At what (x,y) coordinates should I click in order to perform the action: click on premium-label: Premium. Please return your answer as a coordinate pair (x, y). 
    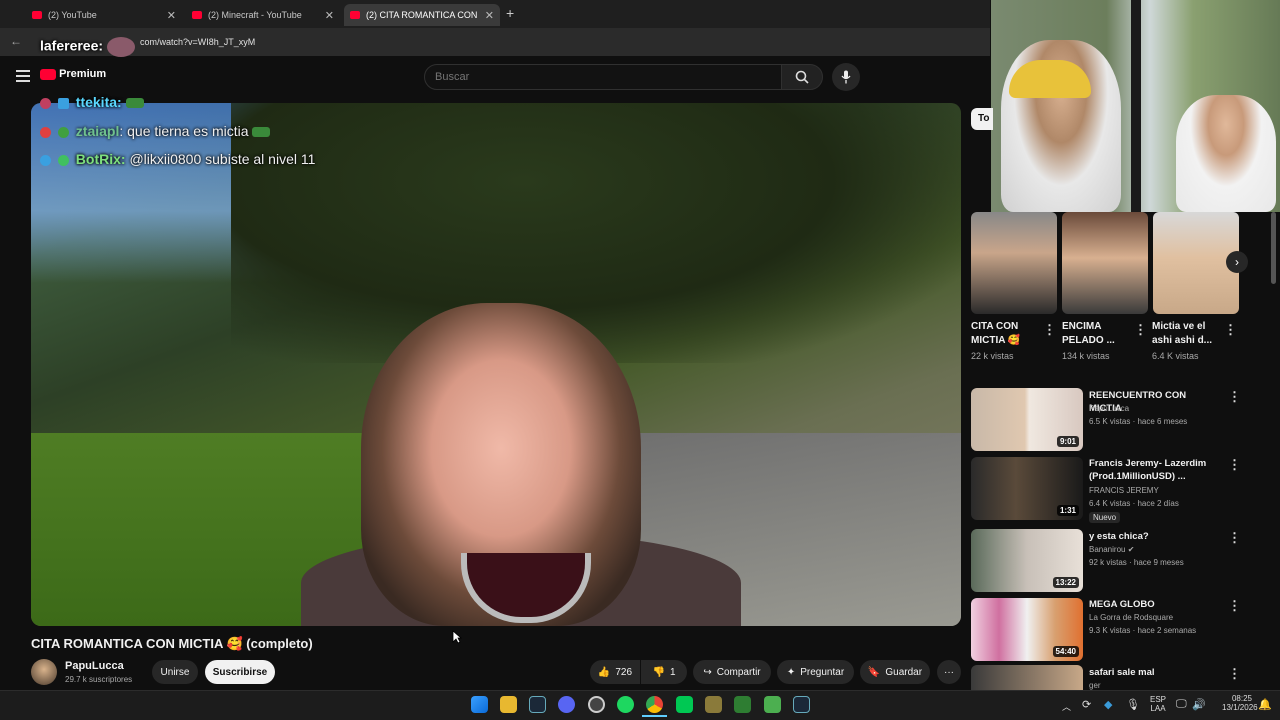
    Looking at the image, I should click on (83, 74).